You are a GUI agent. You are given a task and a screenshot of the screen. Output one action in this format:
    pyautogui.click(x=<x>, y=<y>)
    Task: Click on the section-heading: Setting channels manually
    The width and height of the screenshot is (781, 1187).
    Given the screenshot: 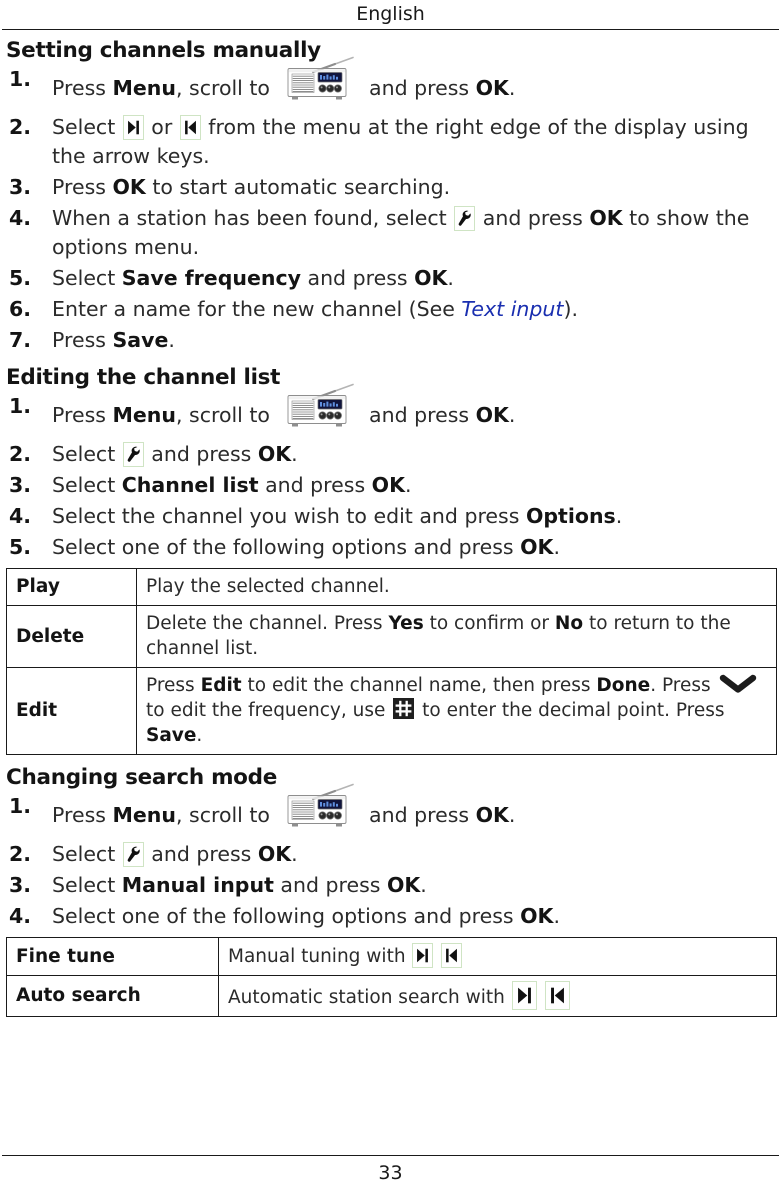 What is the action you would take?
    pyautogui.click(x=163, y=50)
    